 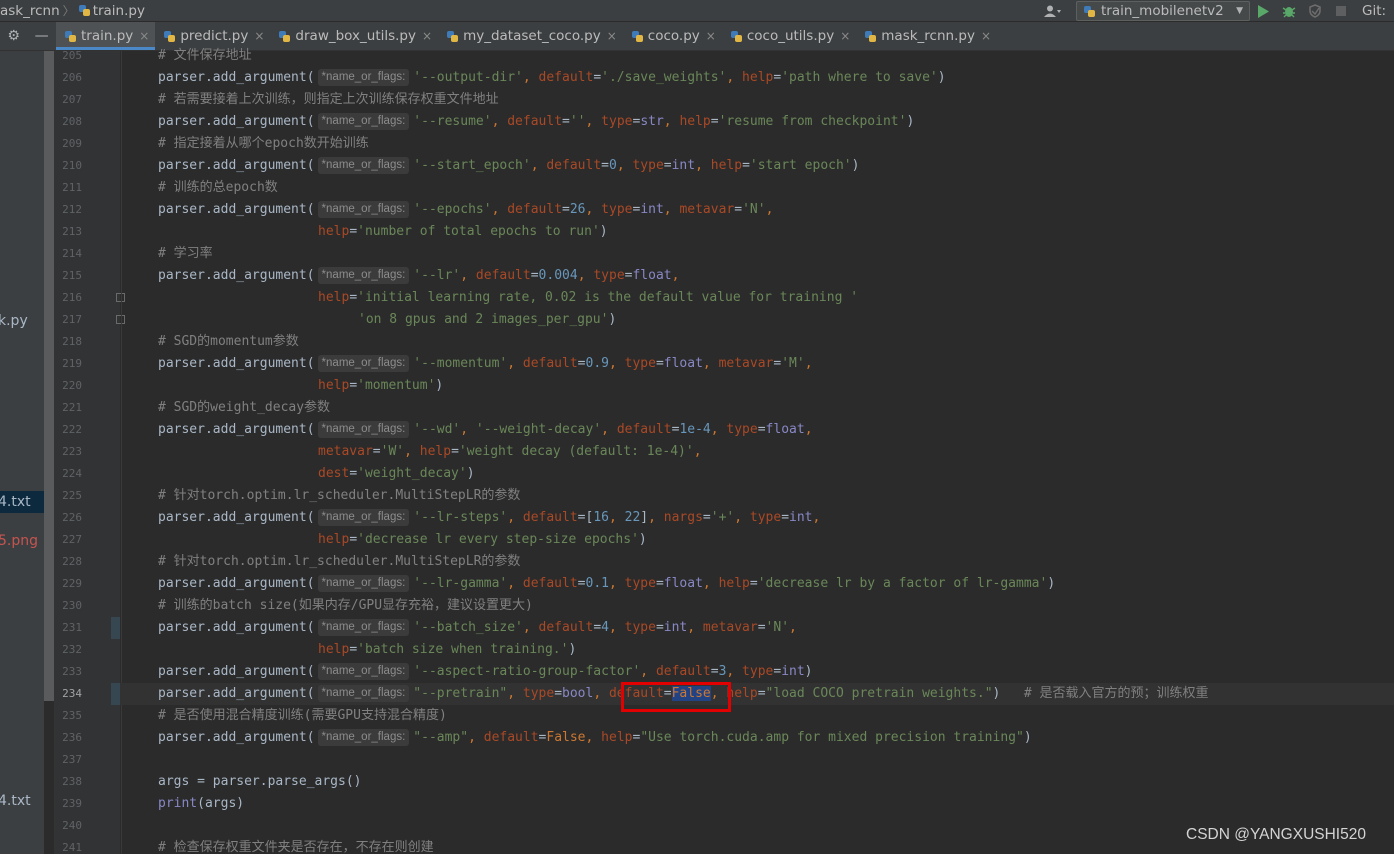 What do you see at coordinates (1378, 11) in the screenshot?
I see `vcs-label: Git:` at bounding box center [1378, 11].